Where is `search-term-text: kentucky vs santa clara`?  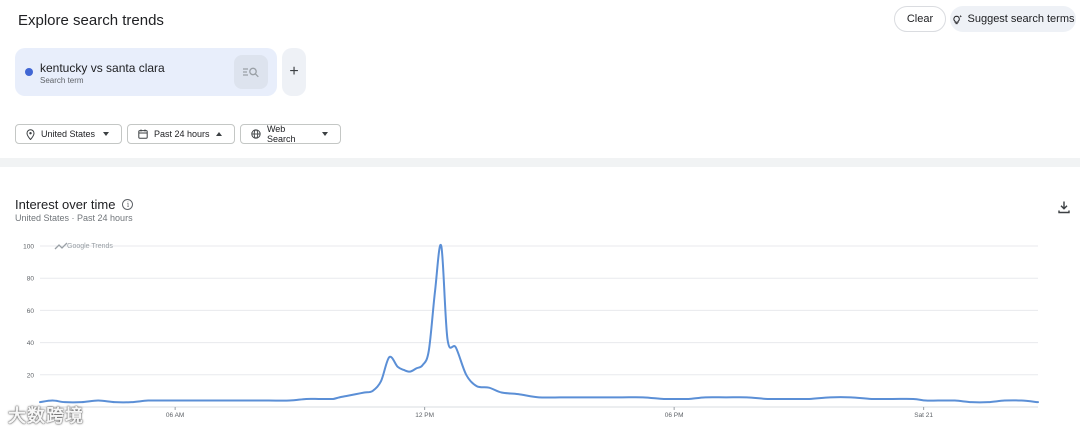 search-term-text: kentucky vs santa clara is located at coordinates (102, 68).